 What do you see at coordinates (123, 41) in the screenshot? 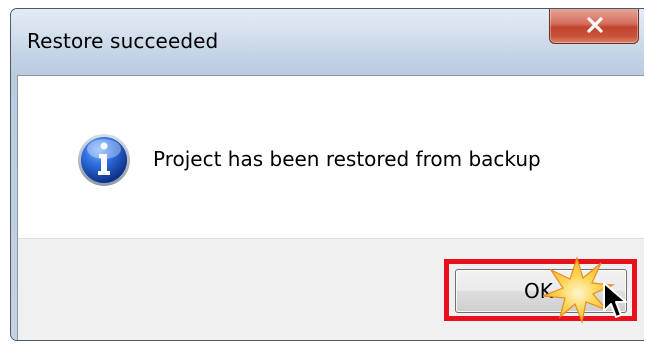
I see `window-title: Restore succeeded` at bounding box center [123, 41].